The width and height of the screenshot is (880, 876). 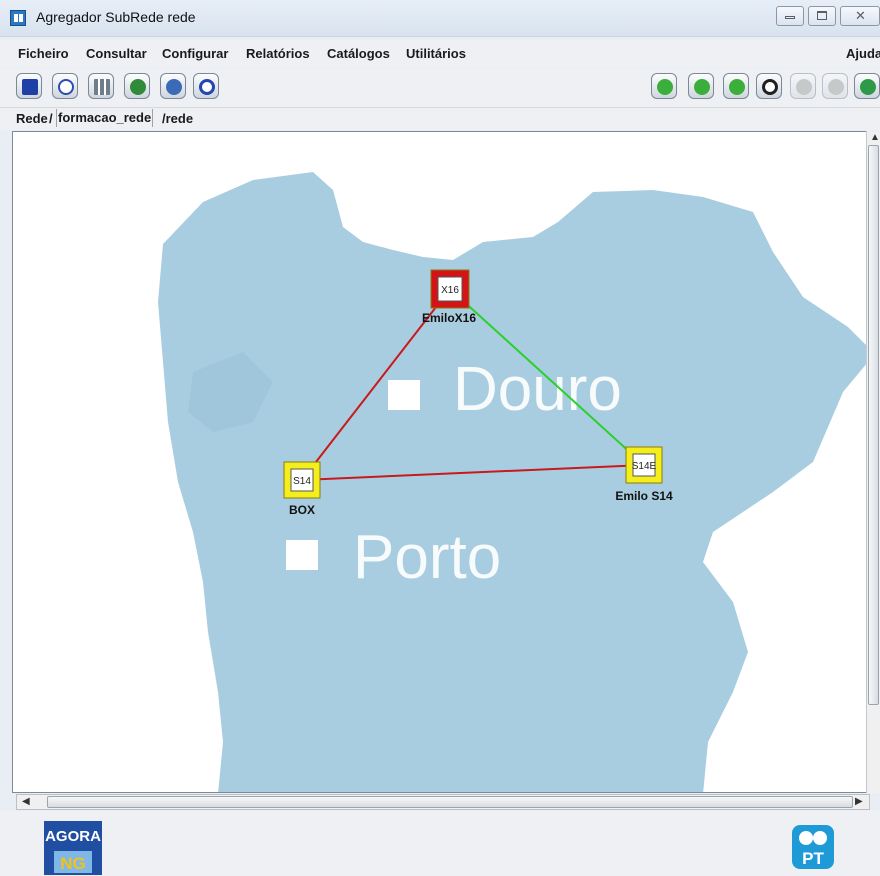 What do you see at coordinates (440, 119) in the screenshot?
I see `breadcrumb: Rede / formacao_rede /rede` at bounding box center [440, 119].